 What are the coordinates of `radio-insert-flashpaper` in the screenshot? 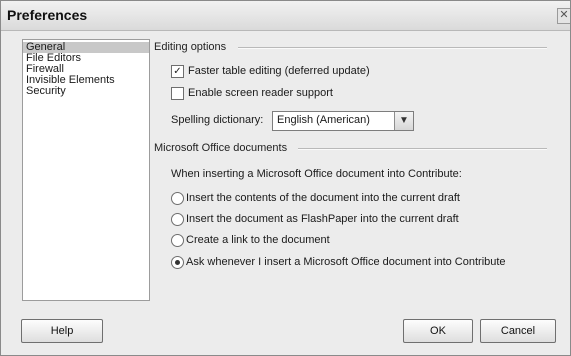 It's located at (177, 219).